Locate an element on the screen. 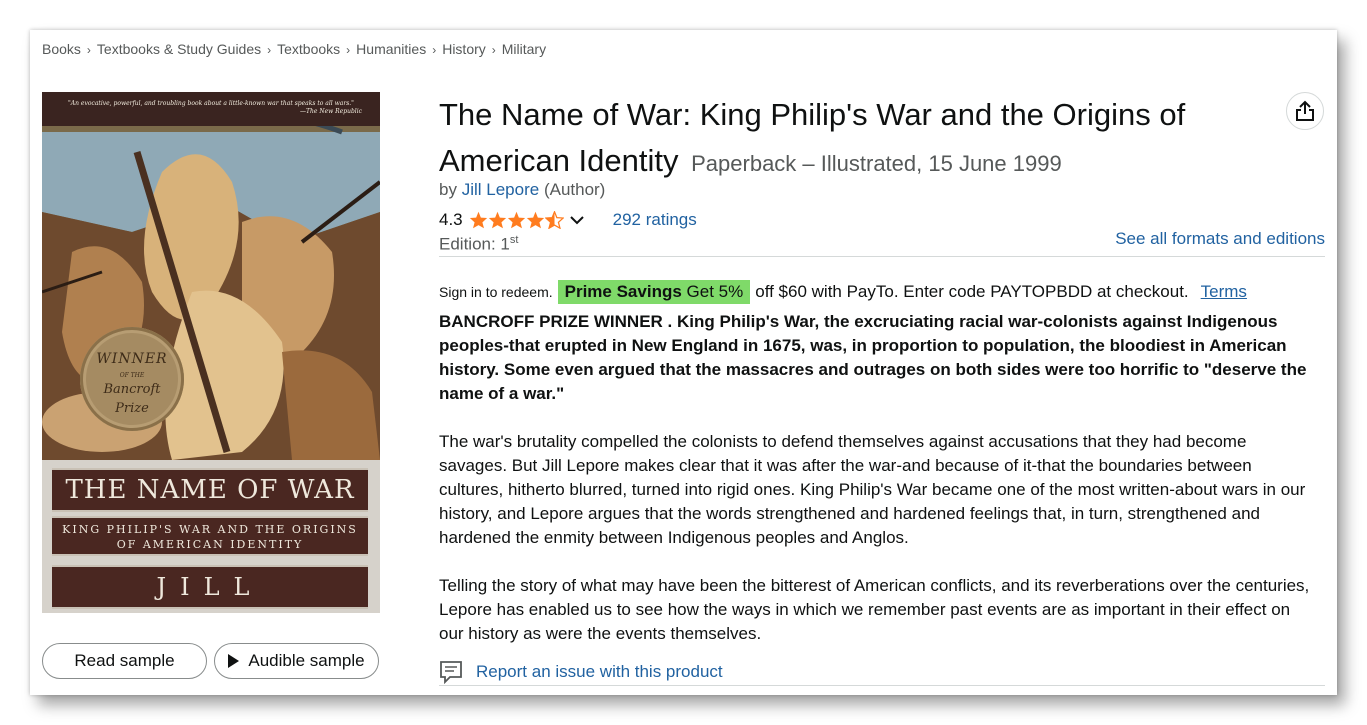  prime-savings-badge: Prime Savings Get 5% is located at coordinates (654, 292).